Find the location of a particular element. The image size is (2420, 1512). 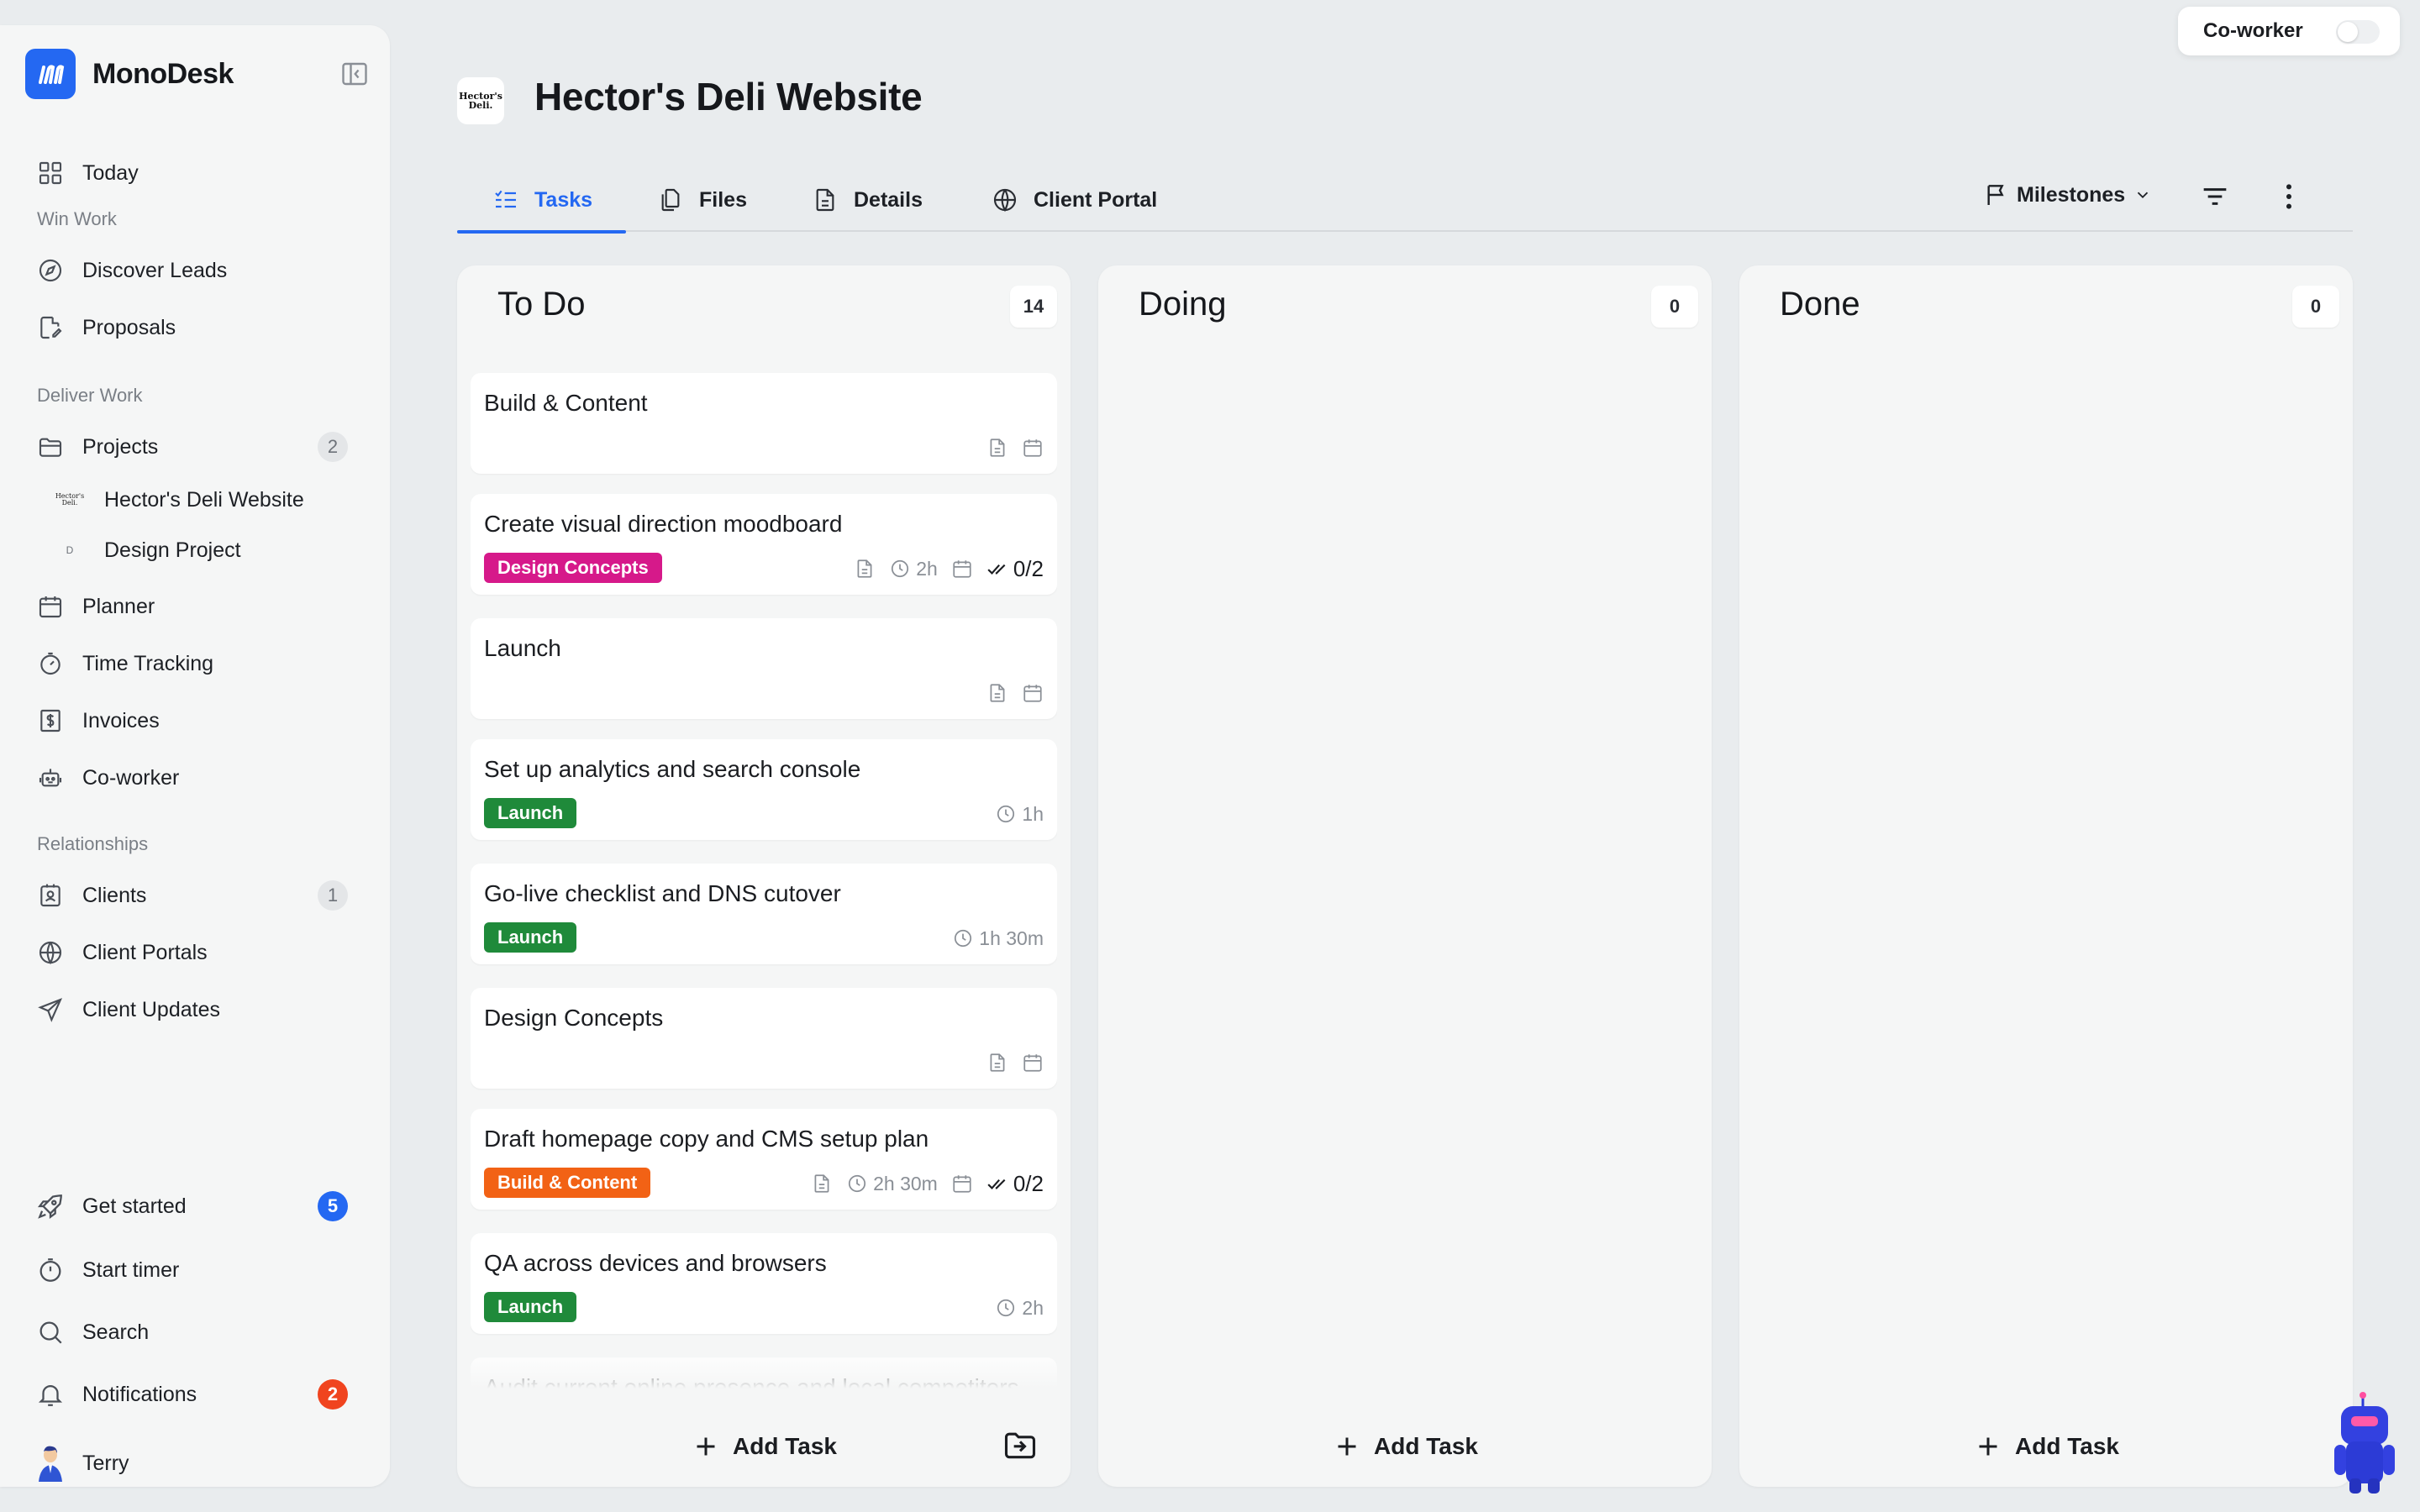

task-meta-item: 0/2 is located at coordinates (1015, 569).